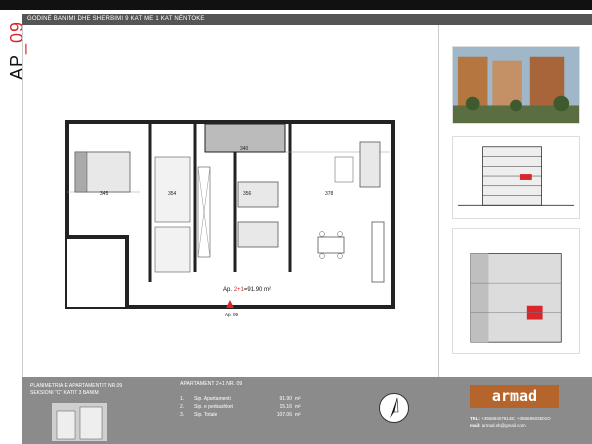  I want to click on section-drawing, so click(516, 177).